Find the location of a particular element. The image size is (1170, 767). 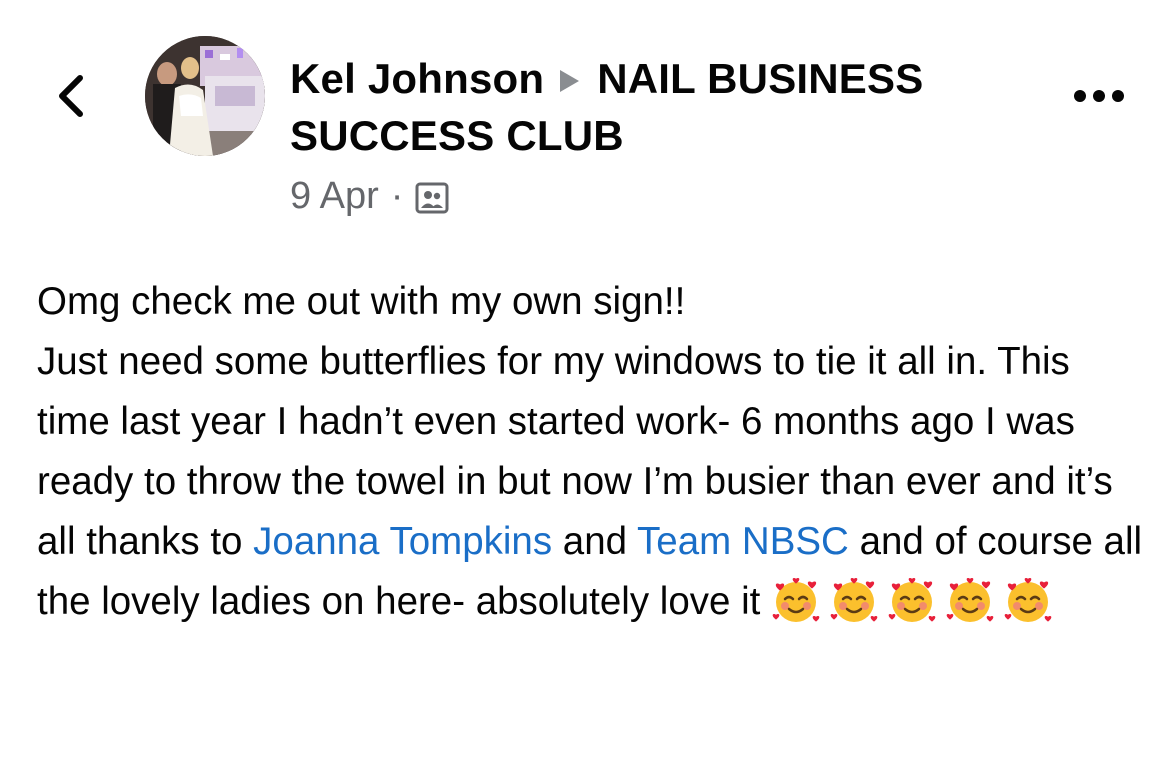

back-button is located at coordinates (70, 96).